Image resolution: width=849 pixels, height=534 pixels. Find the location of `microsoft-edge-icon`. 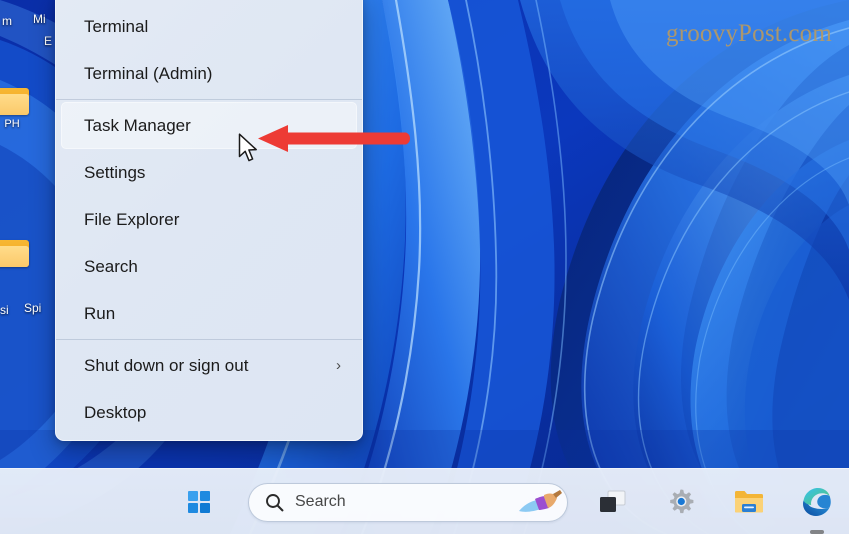

microsoft-edge-icon is located at coordinates (817, 506).